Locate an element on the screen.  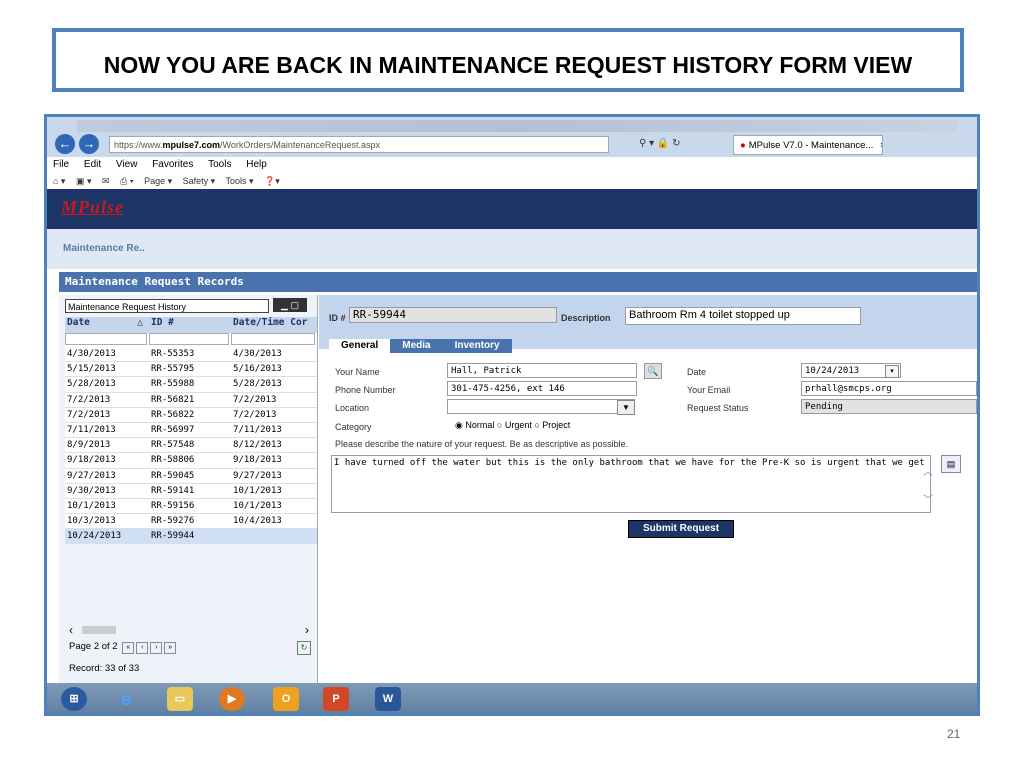
table-row: 5/15/2013 RR-55795 5/16/2013 is located at coordinates (191, 370).